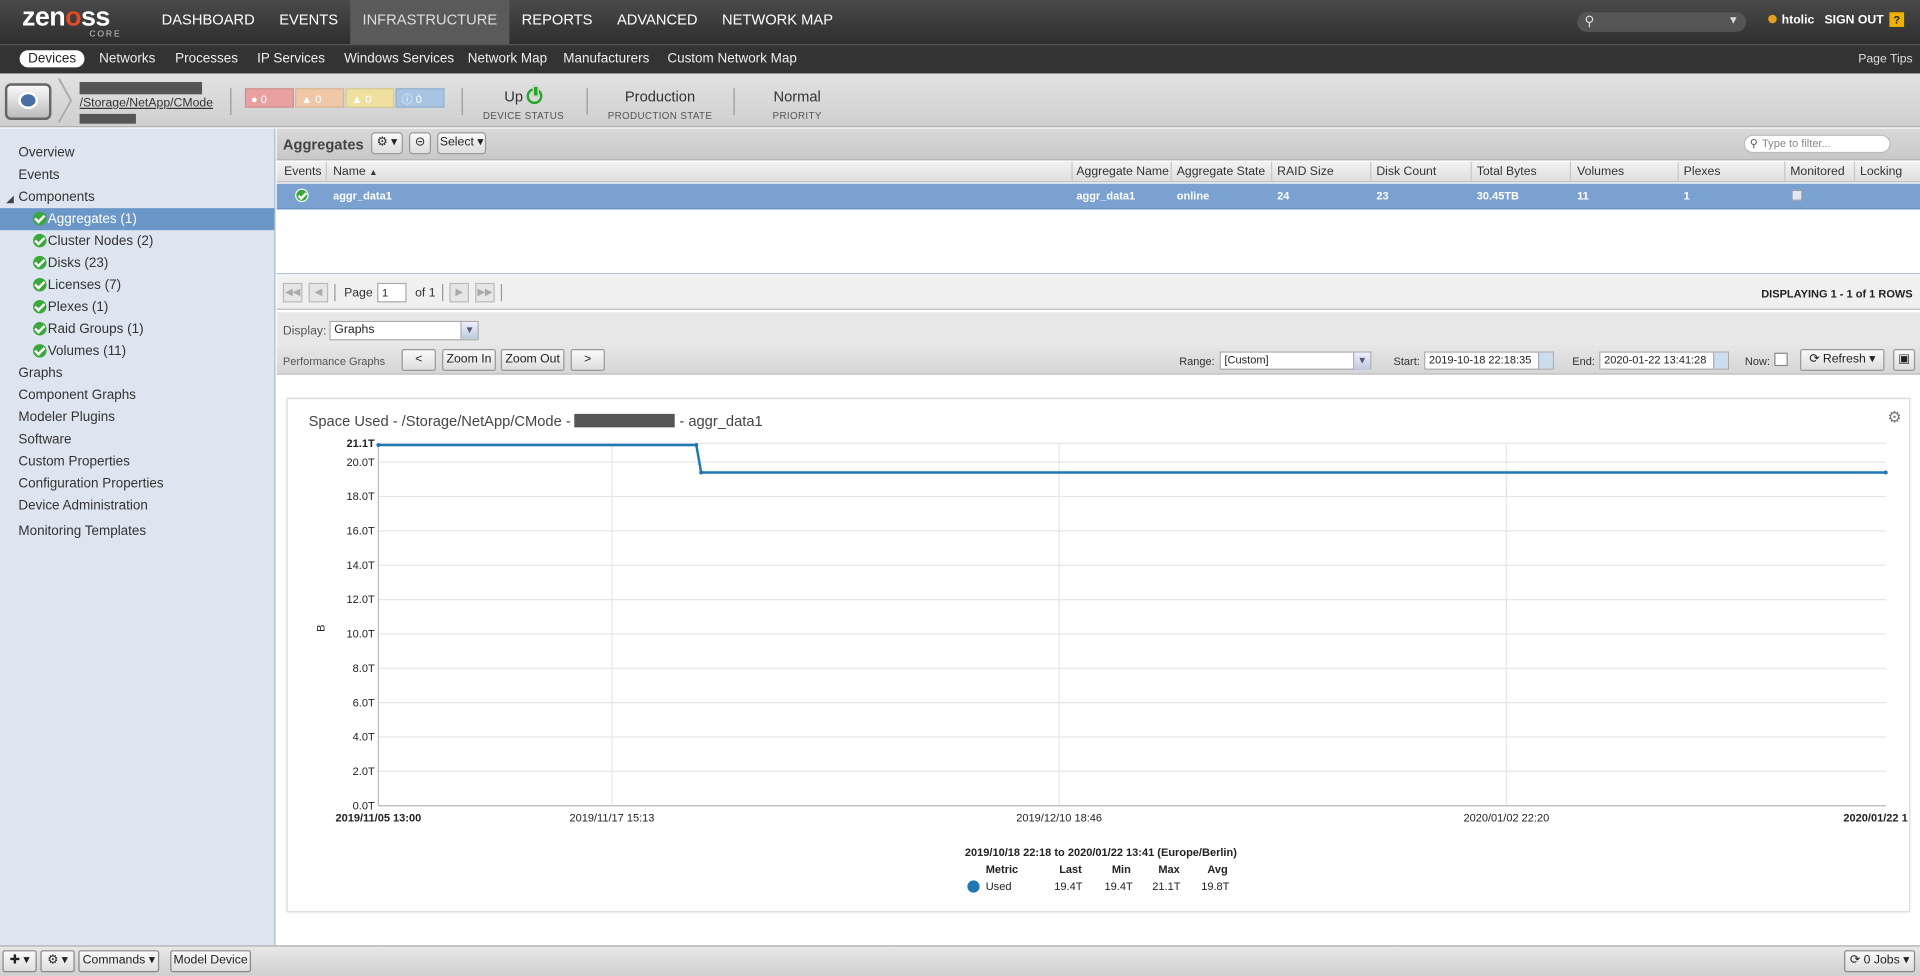  What do you see at coordinates (606, 58) in the screenshot?
I see `subnav-manufacturers: Manufacturers` at bounding box center [606, 58].